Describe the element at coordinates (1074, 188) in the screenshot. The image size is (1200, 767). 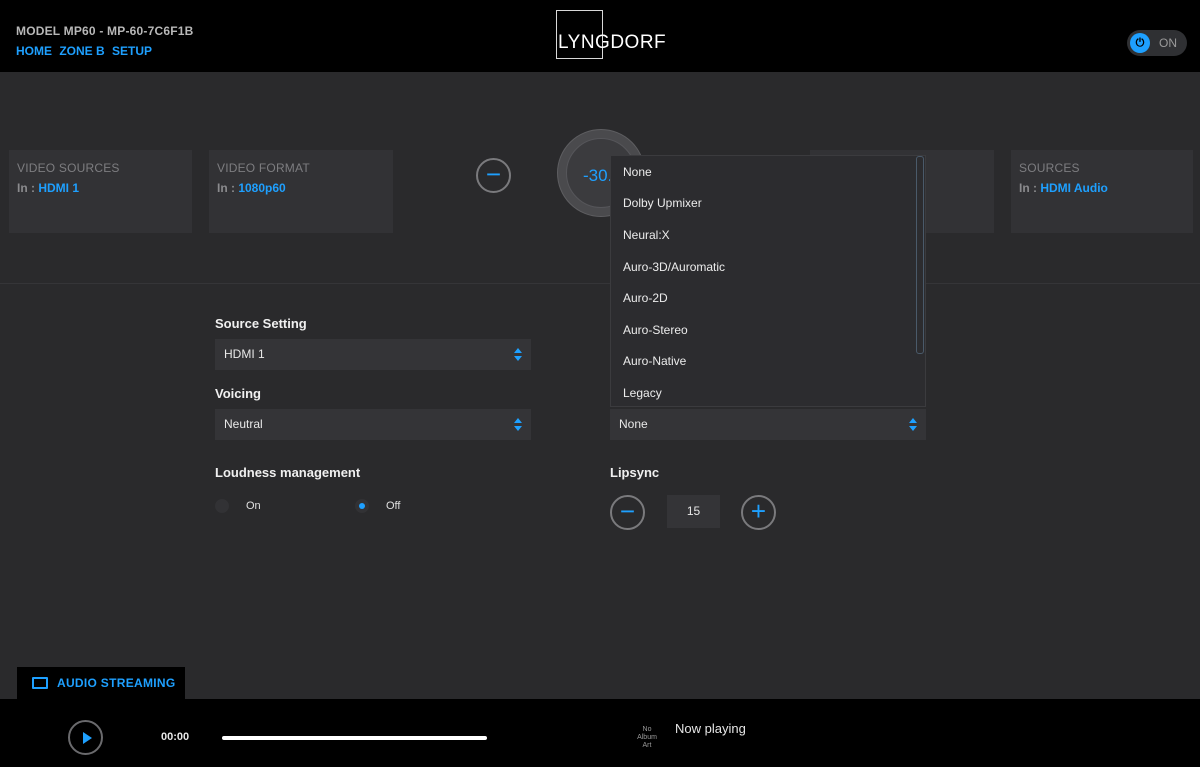
I see `card-value-text: HDMI Audio` at that location.